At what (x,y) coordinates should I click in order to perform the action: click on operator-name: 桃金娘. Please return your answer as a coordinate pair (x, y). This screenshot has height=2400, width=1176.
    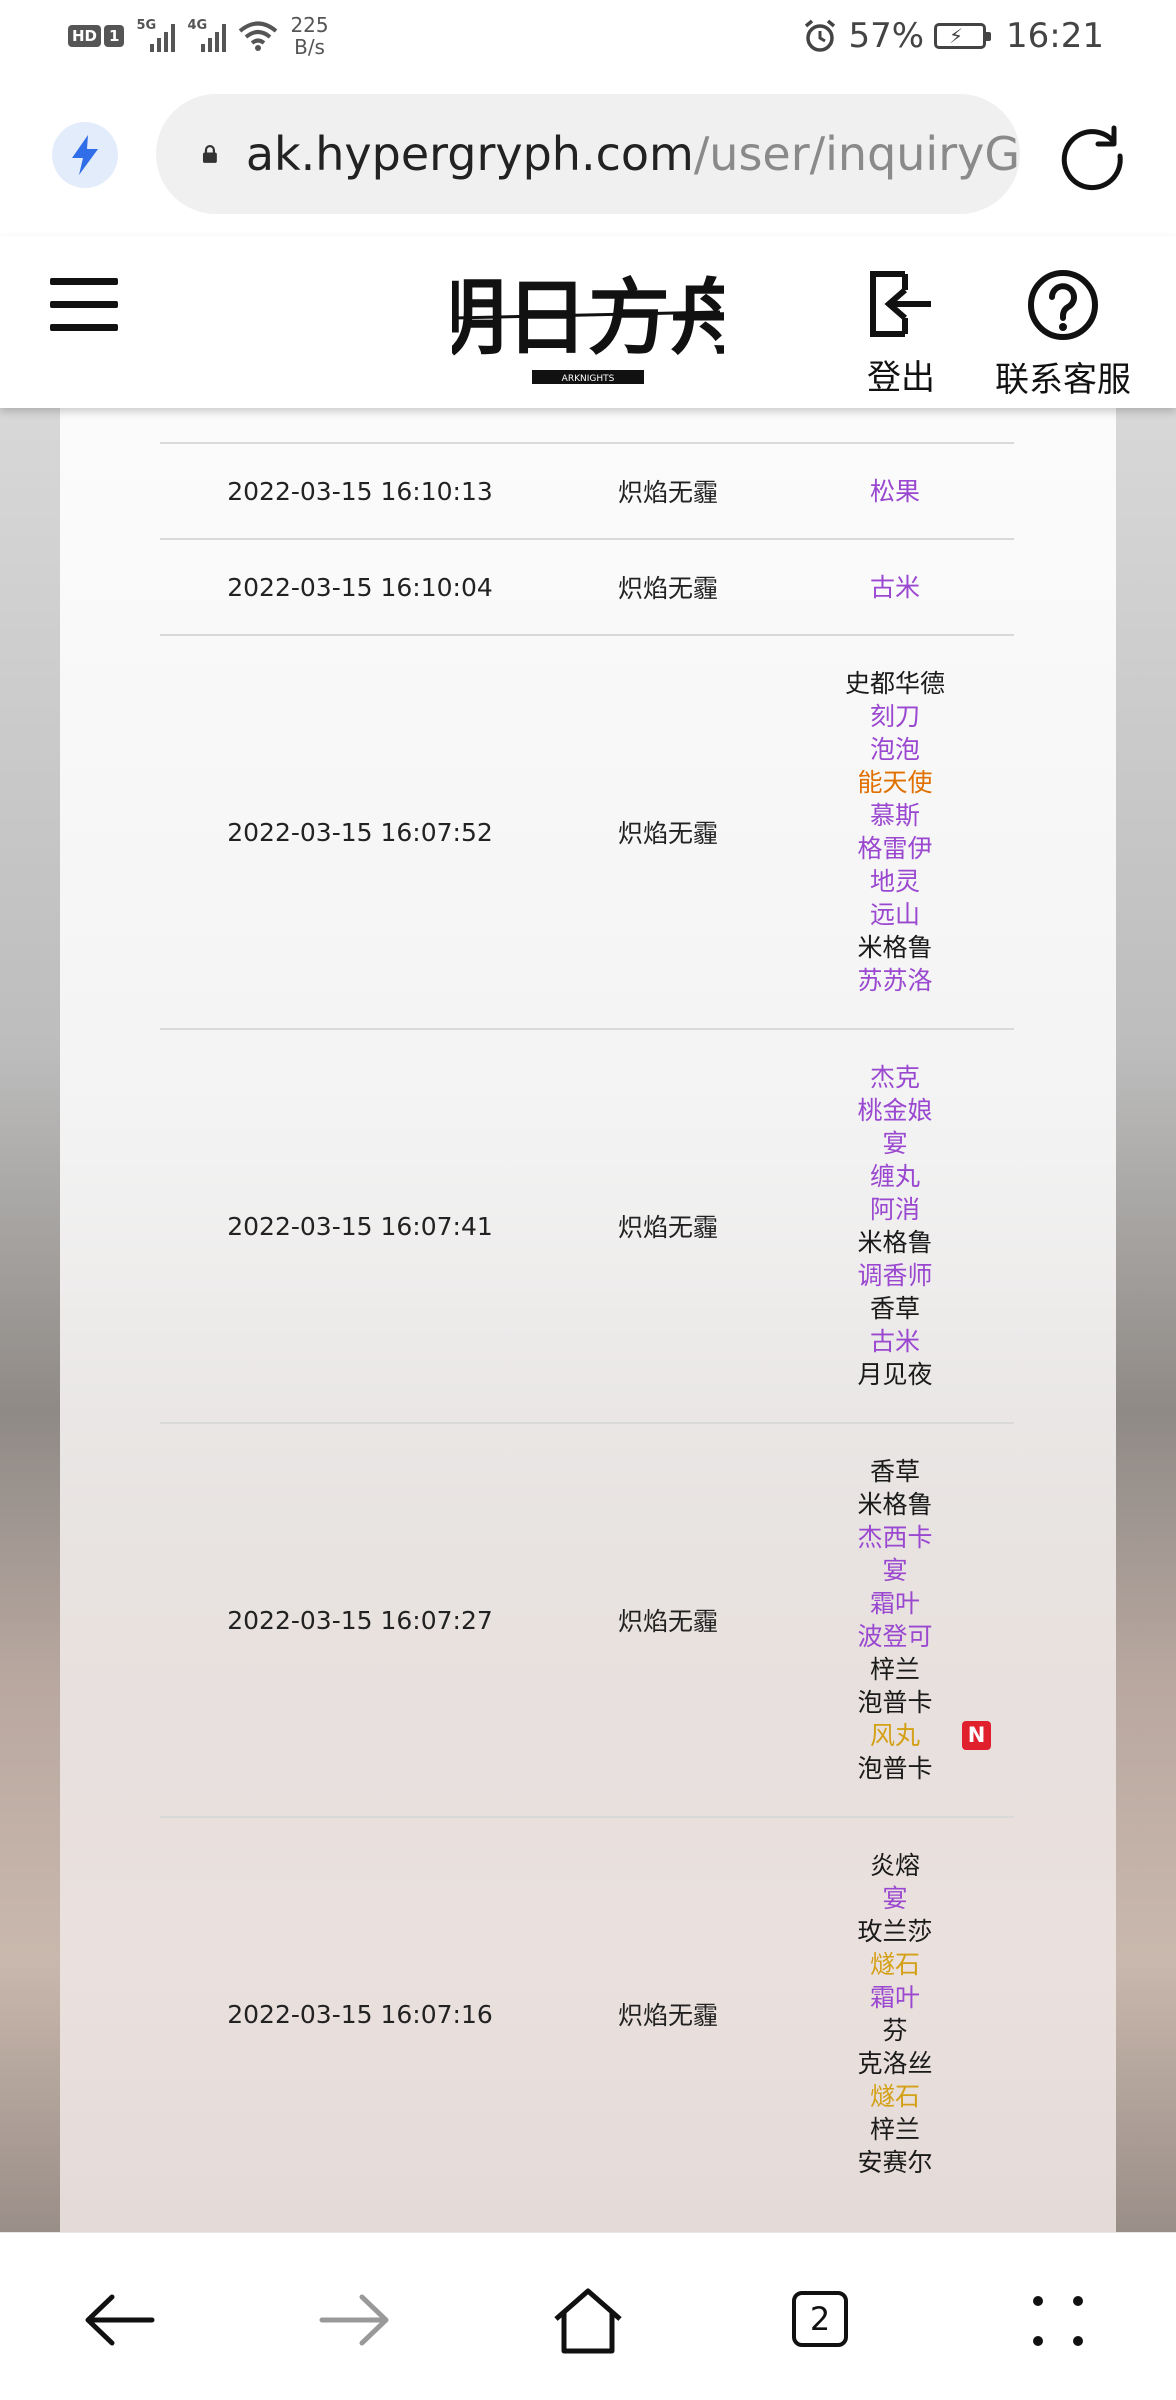
    Looking at the image, I should click on (894, 1110).